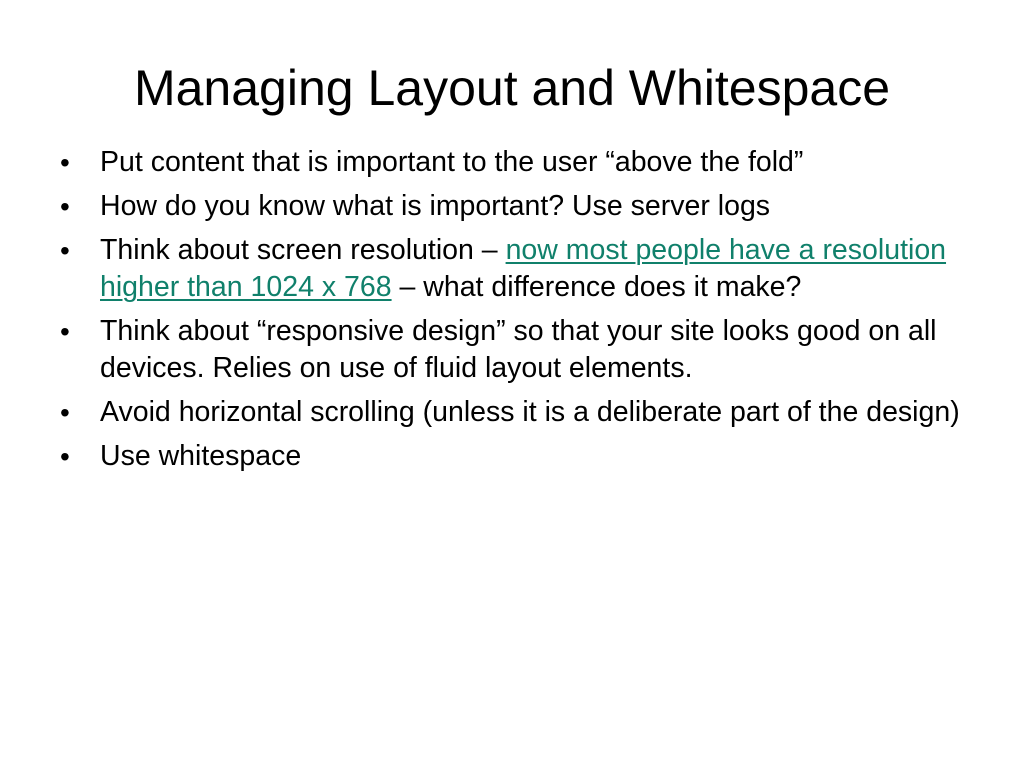 The height and width of the screenshot is (768, 1024). What do you see at coordinates (201, 456) in the screenshot?
I see `bullet-text: Use whitespace` at bounding box center [201, 456].